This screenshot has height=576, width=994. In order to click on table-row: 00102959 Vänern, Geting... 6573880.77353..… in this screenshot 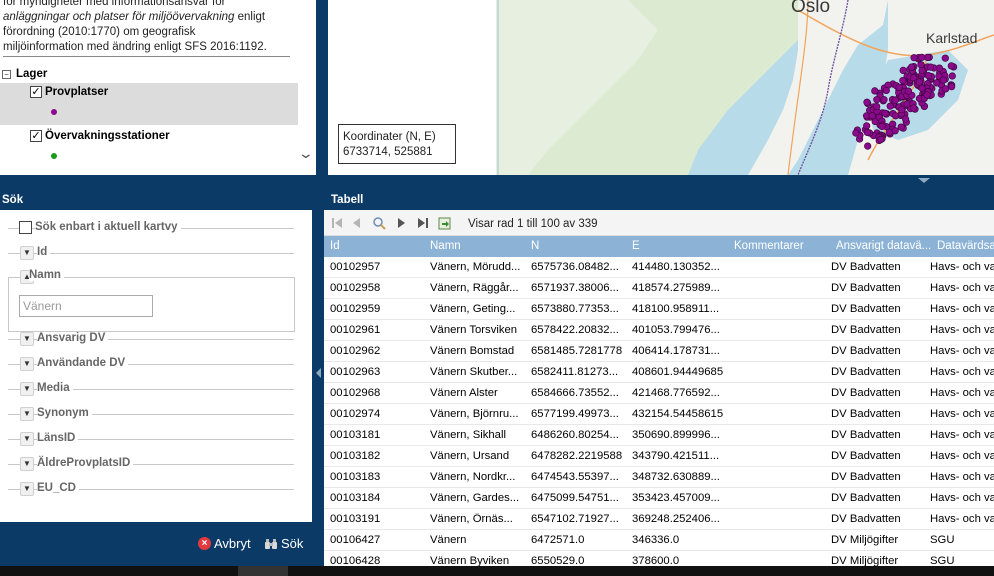, I will do `click(659, 309)`.